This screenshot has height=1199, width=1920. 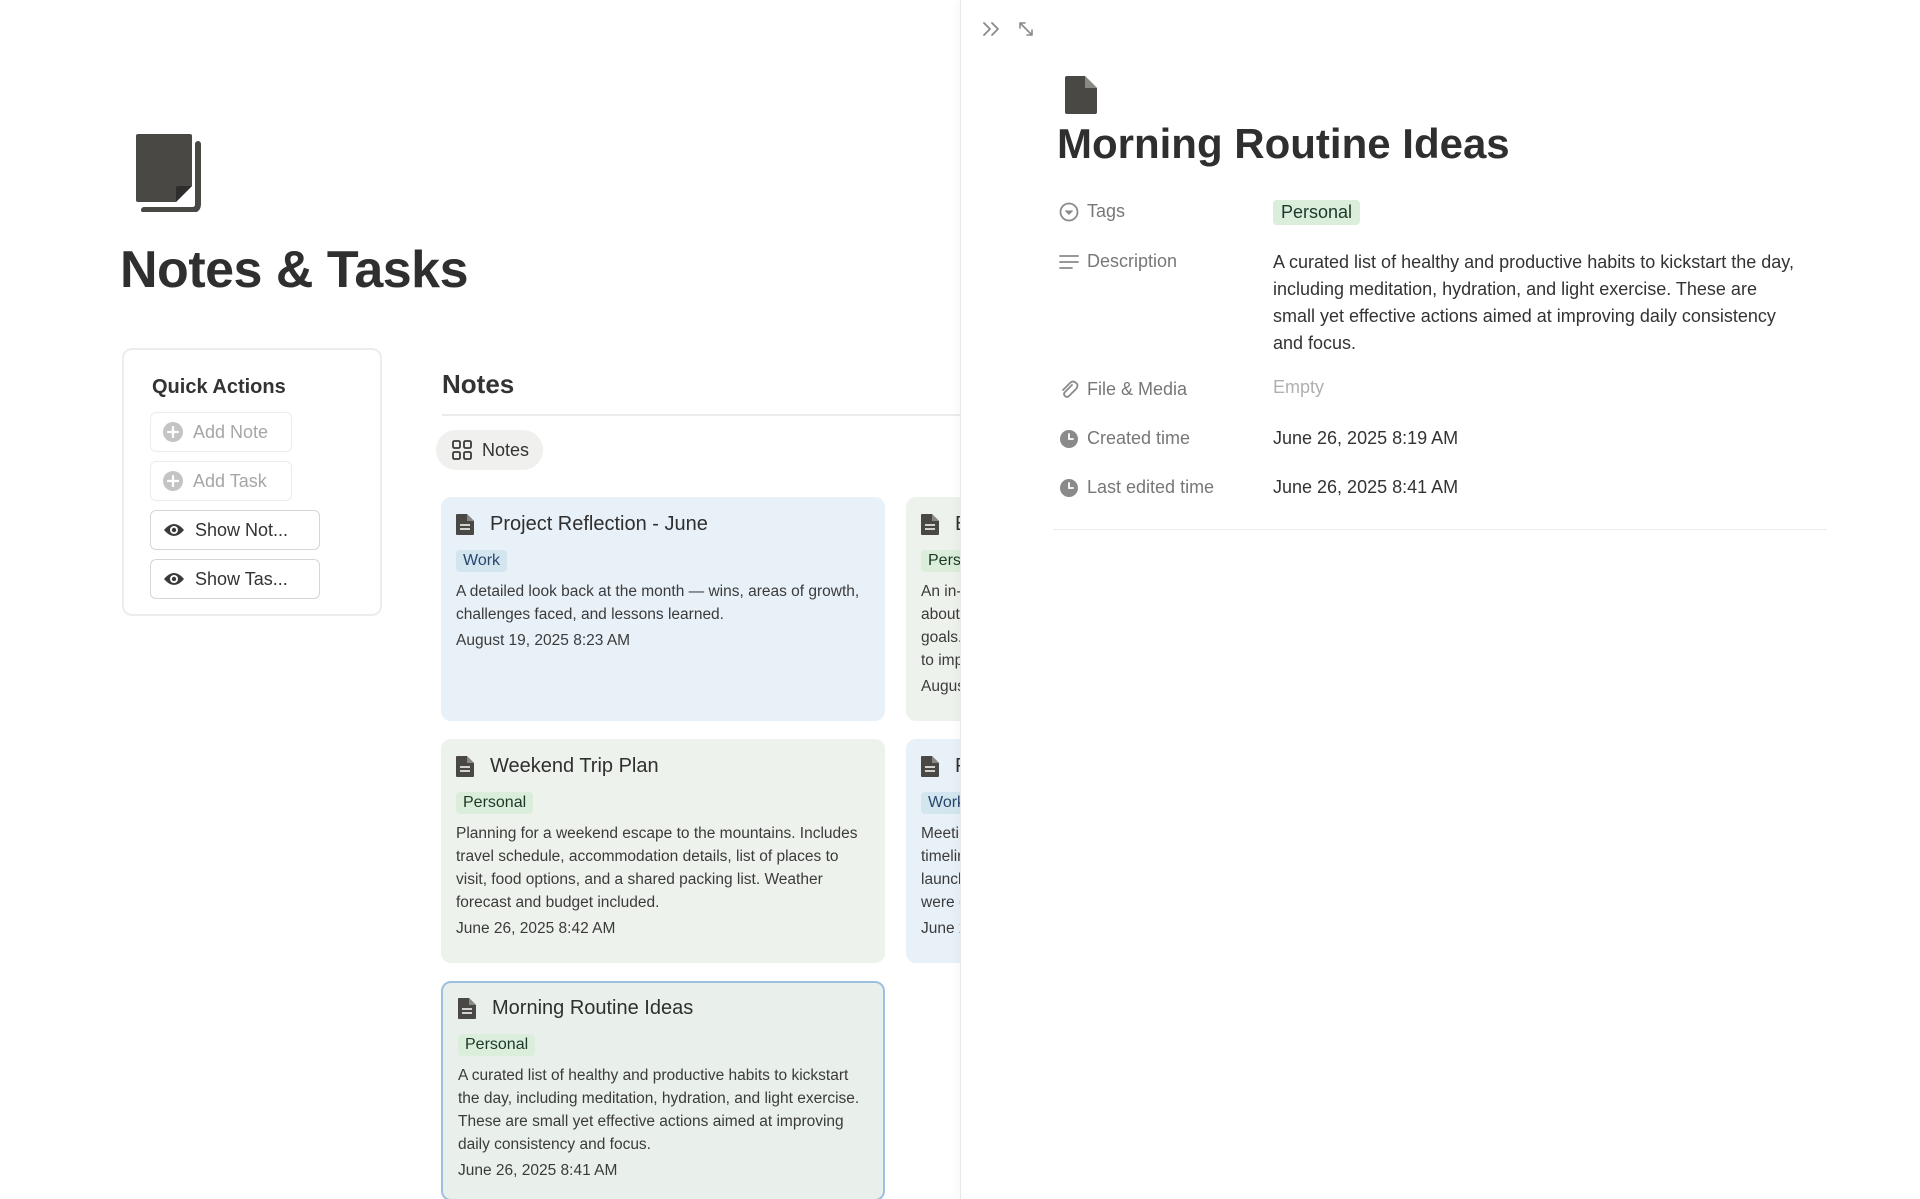 I want to click on note-card-title: Project Reflection - June, so click(x=599, y=524).